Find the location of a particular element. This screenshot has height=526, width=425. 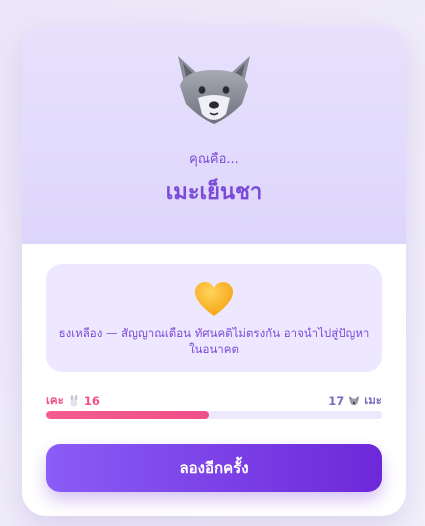

seme-label: เมะ is located at coordinates (373, 400).